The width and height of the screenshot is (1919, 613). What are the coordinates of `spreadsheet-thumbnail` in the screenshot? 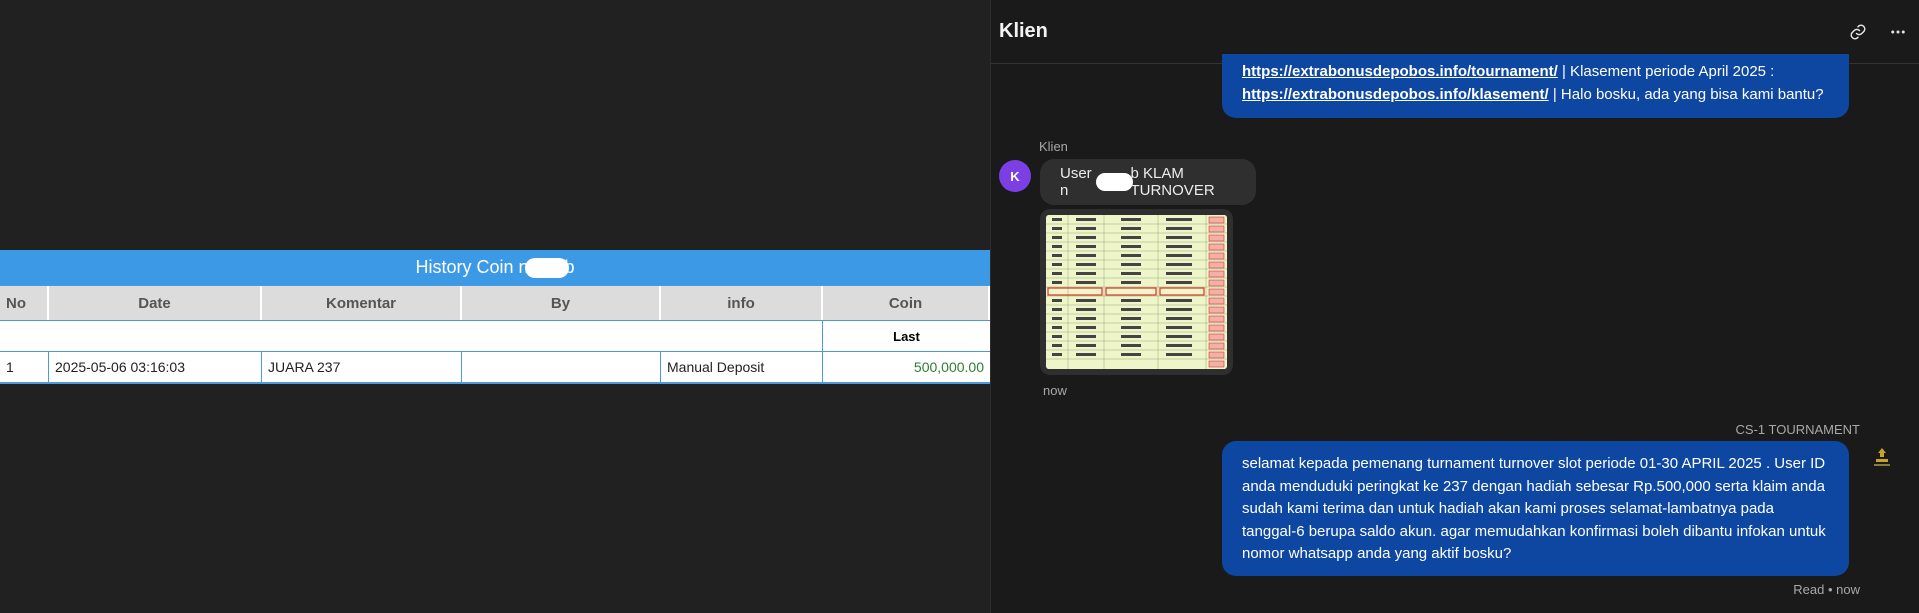 It's located at (1136, 292).